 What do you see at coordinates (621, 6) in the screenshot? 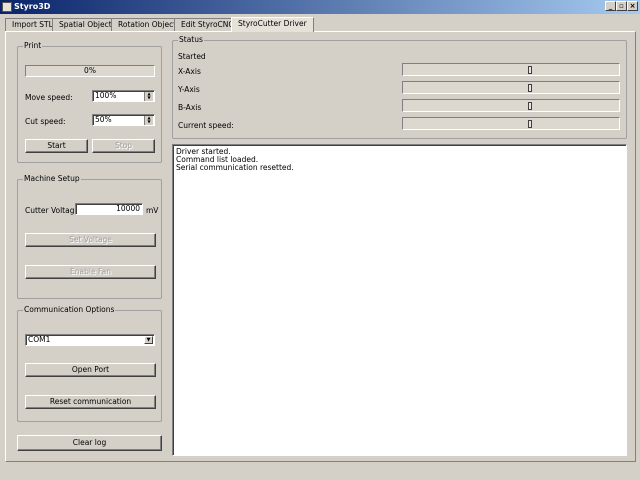
I see `maximize-button: ▫` at bounding box center [621, 6].